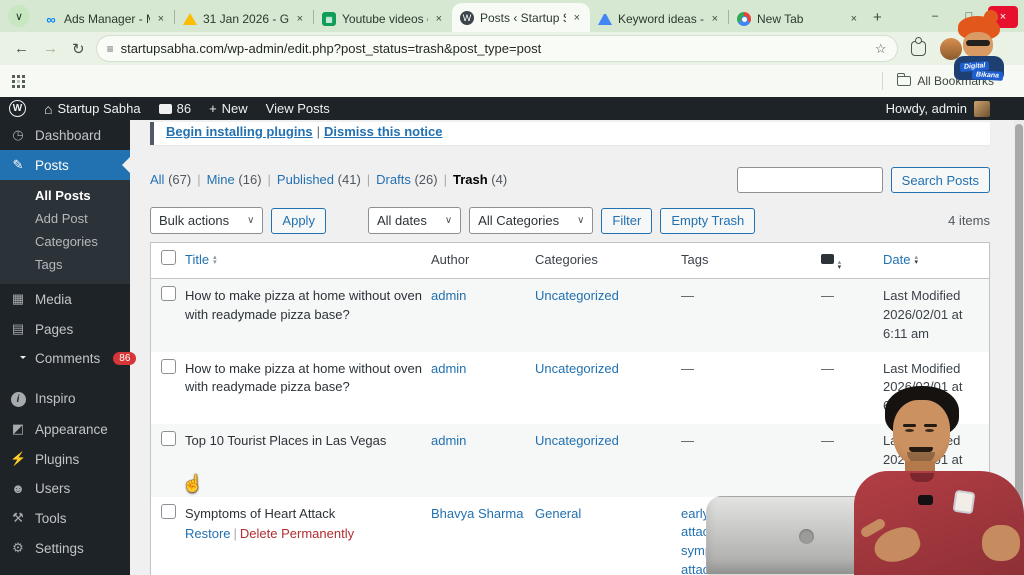  Describe the element at coordinates (65, 135) in the screenshot. I see `sidebar-item-dashboard: ◷ Dashboard` at that location.